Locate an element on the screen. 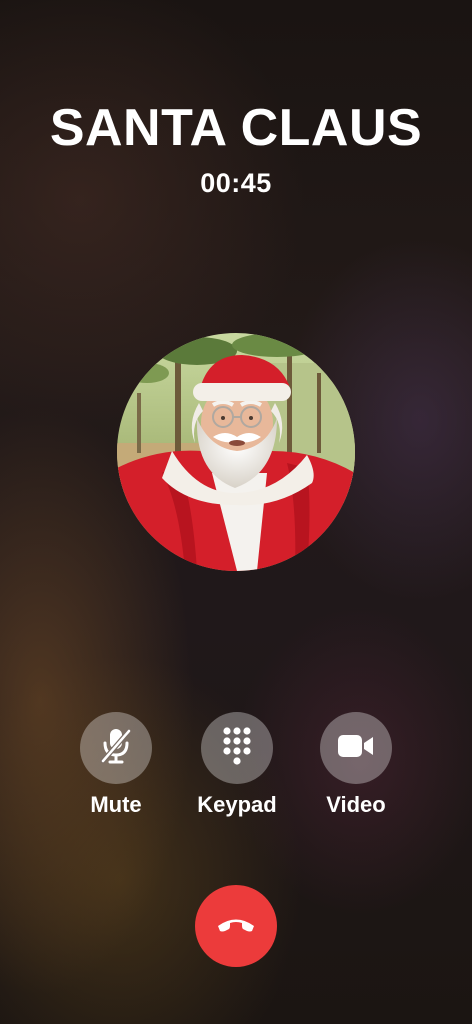  call-controls: Mute Keypad Video is located at coordinates (236, 767).